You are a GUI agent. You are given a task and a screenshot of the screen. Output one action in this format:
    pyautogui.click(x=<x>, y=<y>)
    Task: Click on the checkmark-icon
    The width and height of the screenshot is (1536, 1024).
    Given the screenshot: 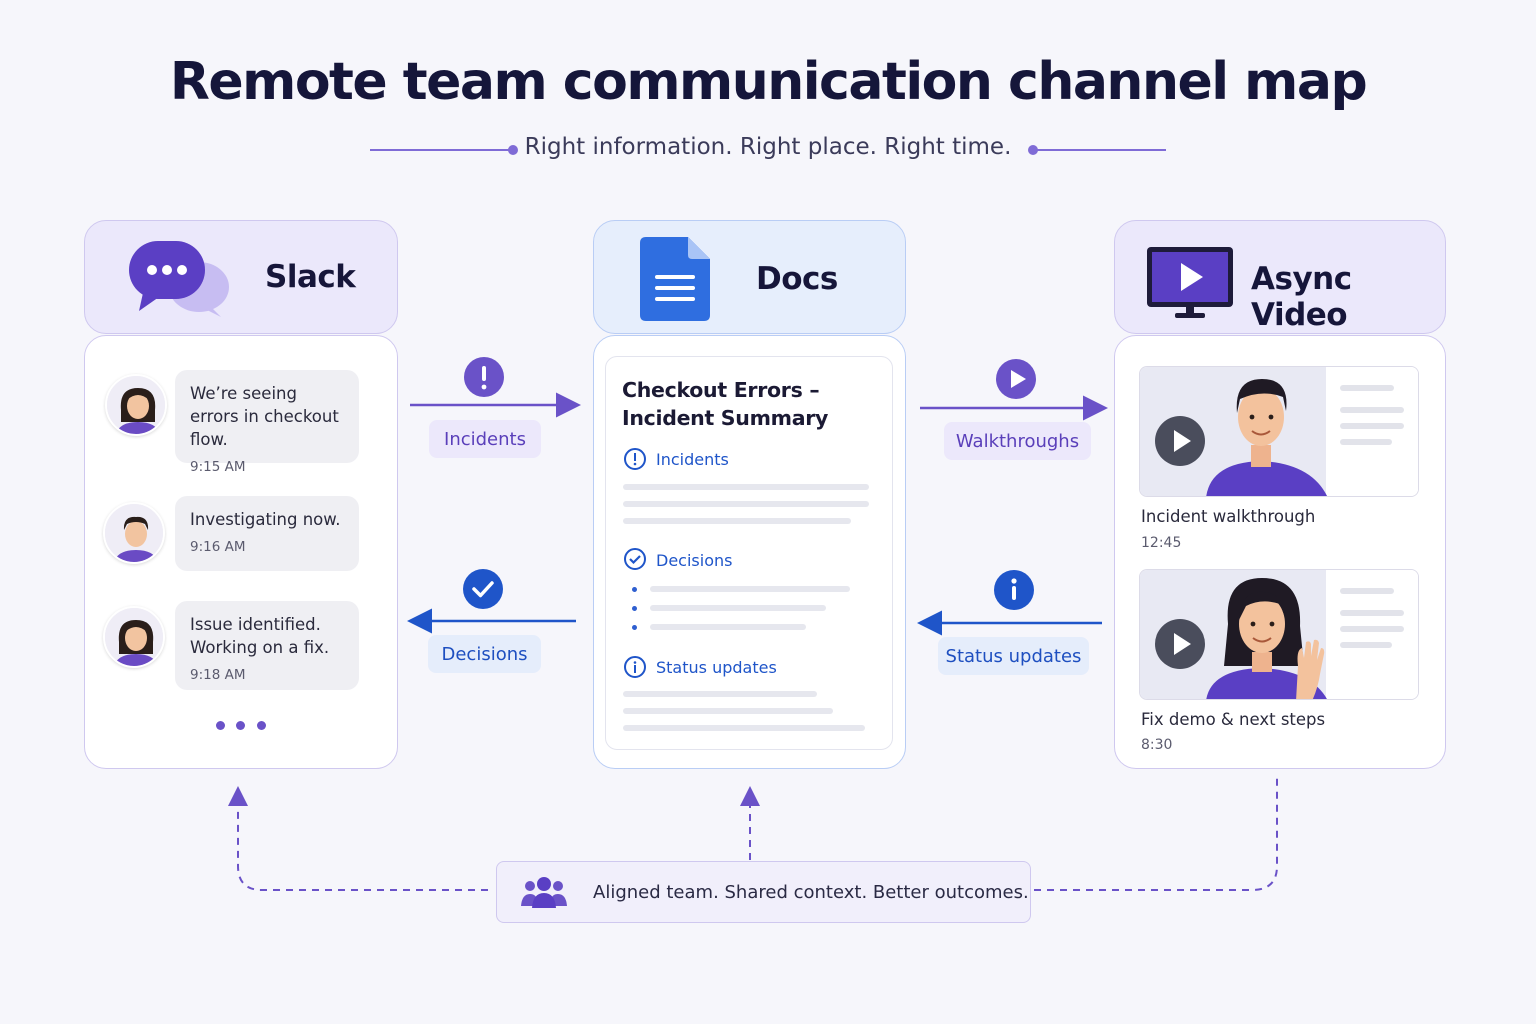 What is the action you would take?
    pyautogui.click(x=483, y=591)
    